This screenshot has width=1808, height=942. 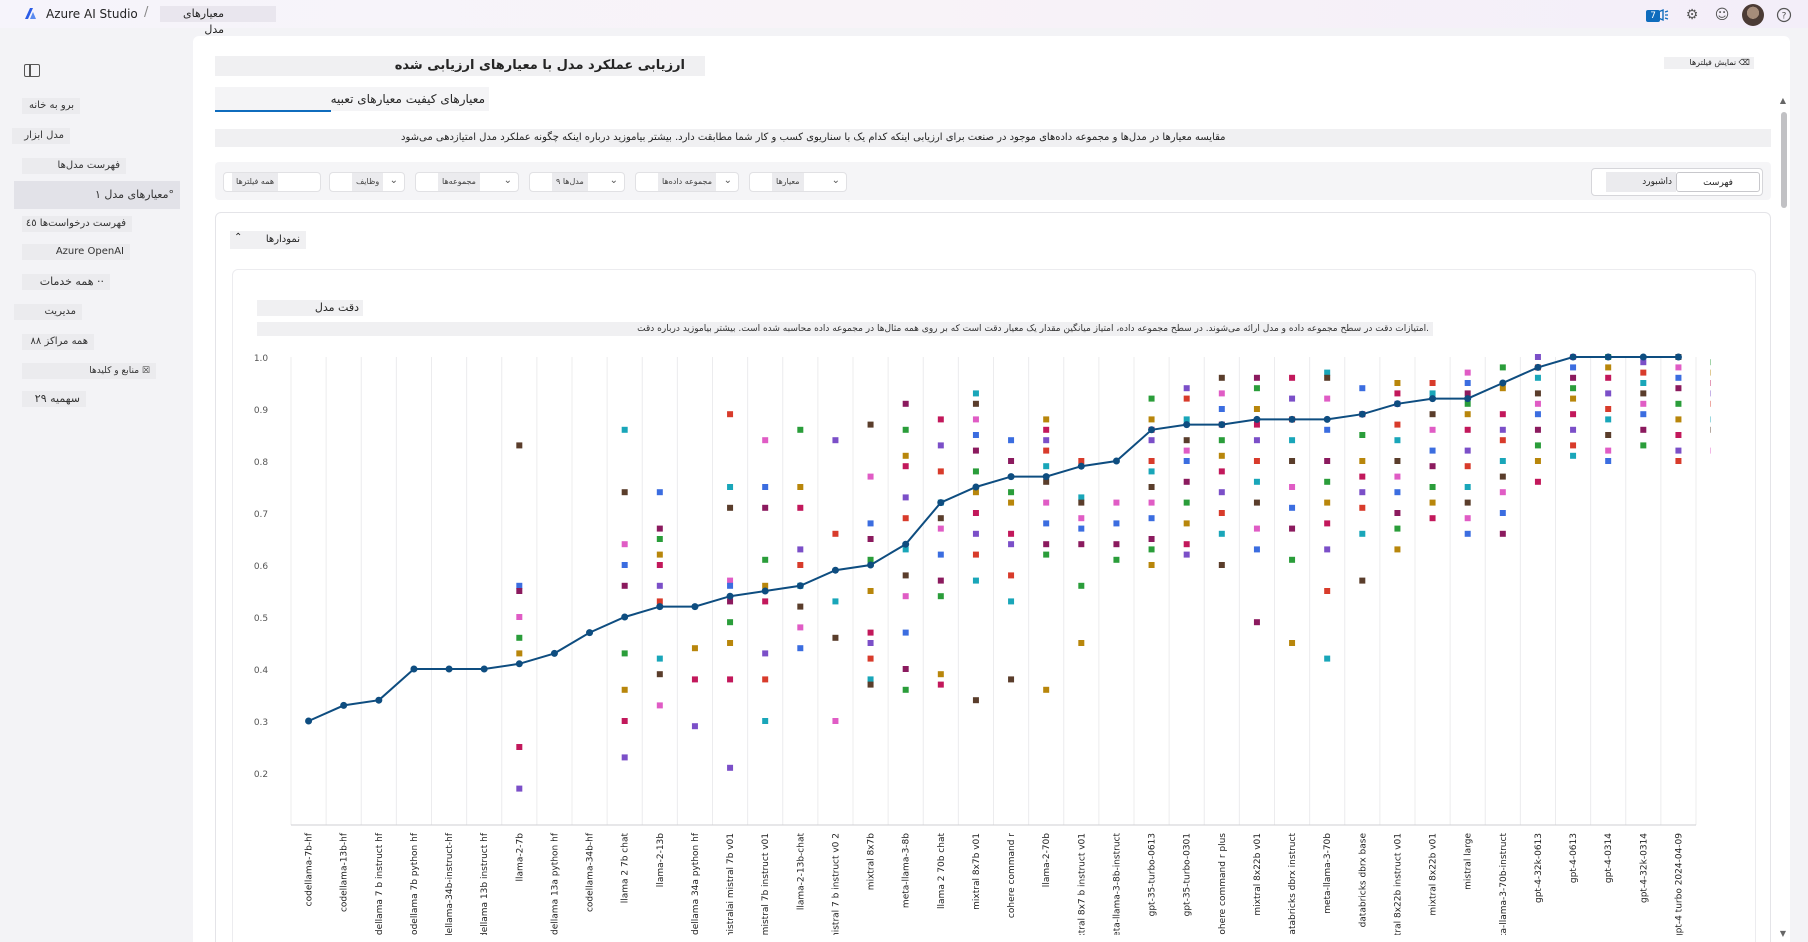 I want to click on sidebar-item-model-benchmarks: معیارهای مدل ۱°, so click(x=97, y=195).